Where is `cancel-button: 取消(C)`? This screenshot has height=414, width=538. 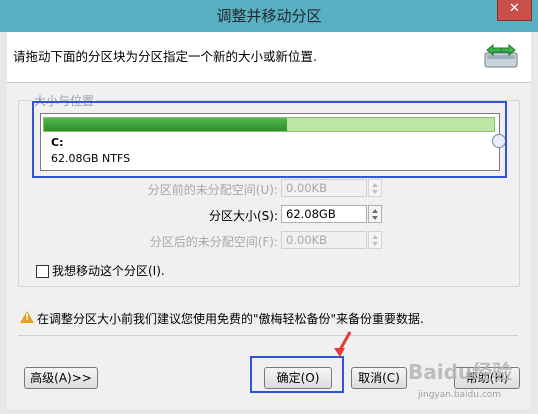 cancel-button: 取消(C) is located at coordinates (379, 378).